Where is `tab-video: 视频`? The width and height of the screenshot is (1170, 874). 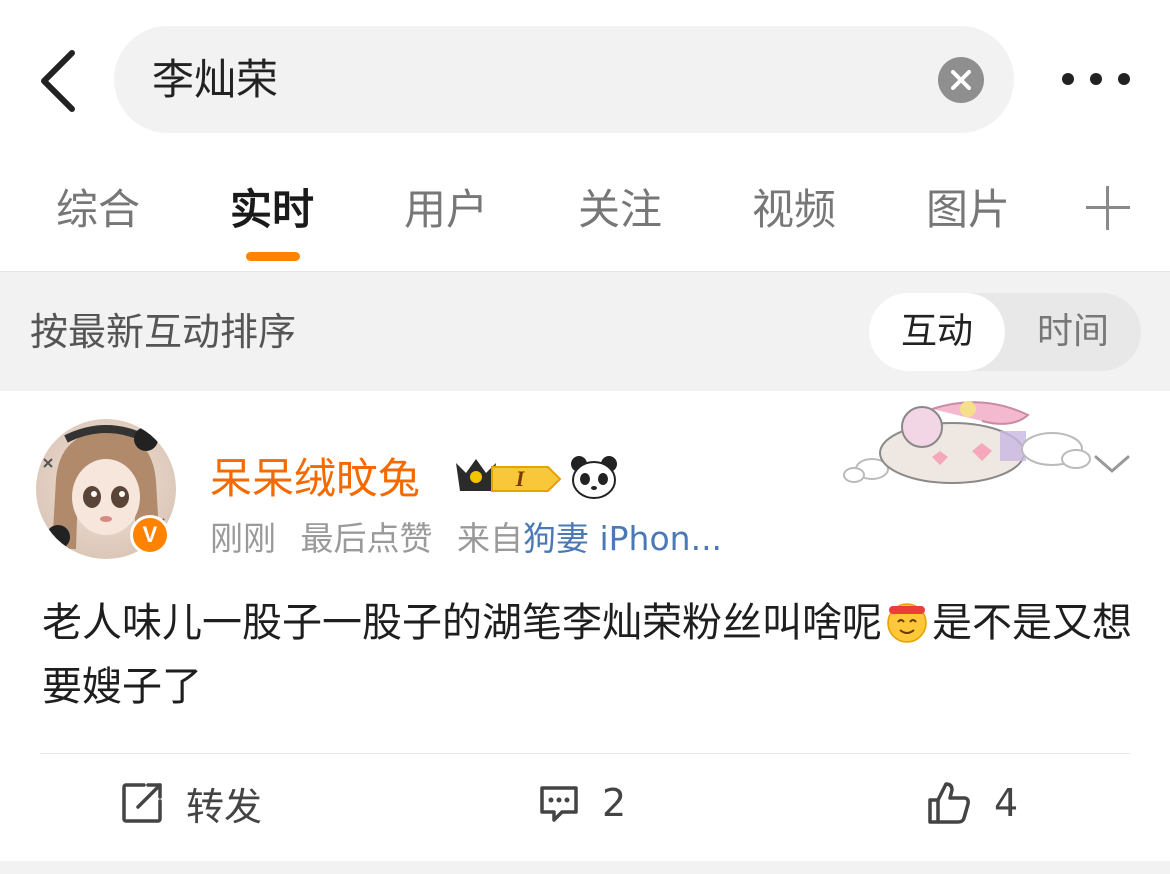
tab-video: 视频 is located at coordinates (794, 210).